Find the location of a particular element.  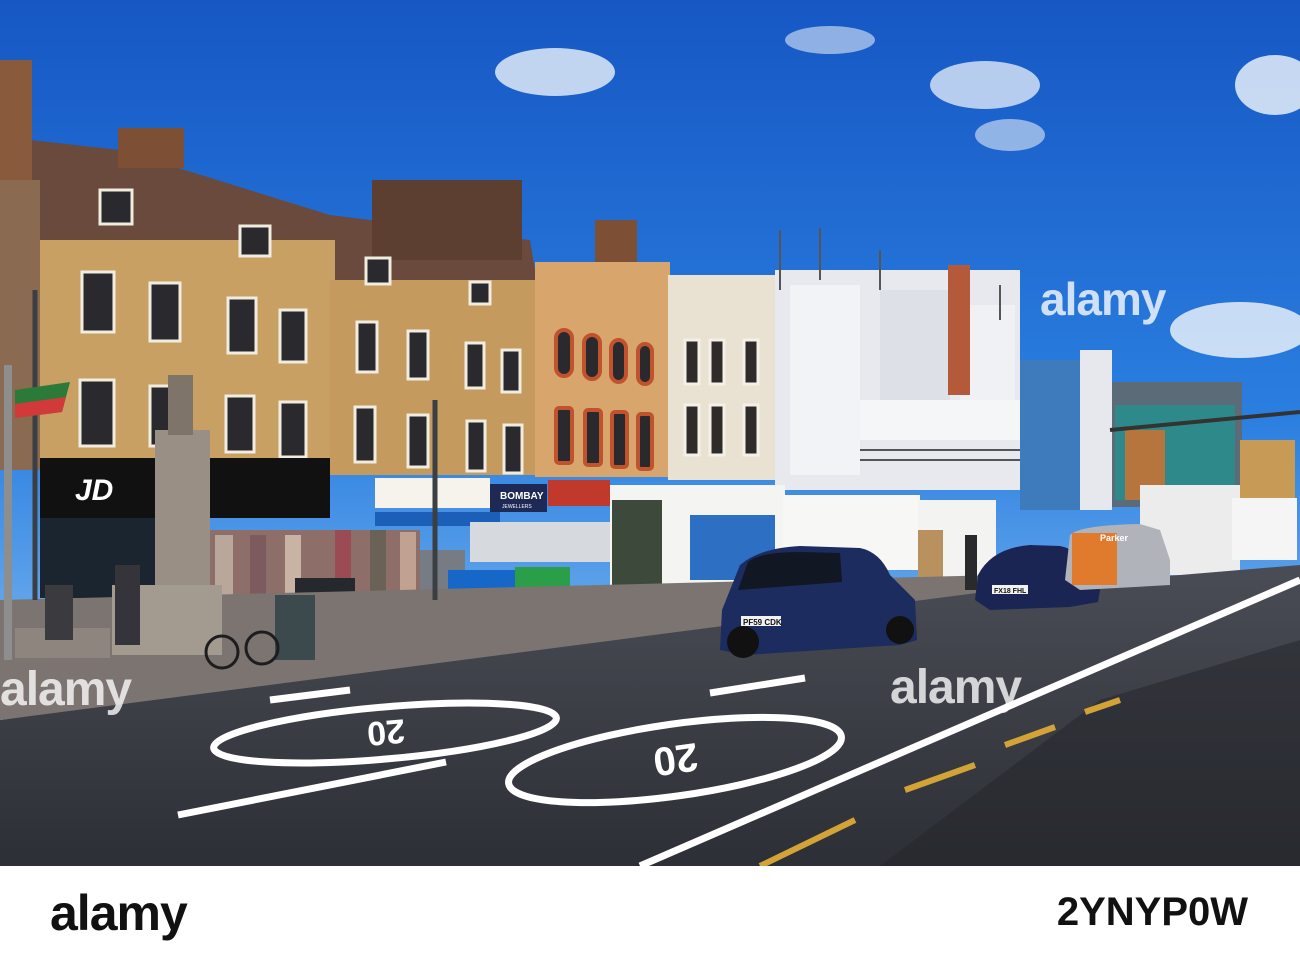

white-scaffold is located at coordinates (1096, 430).